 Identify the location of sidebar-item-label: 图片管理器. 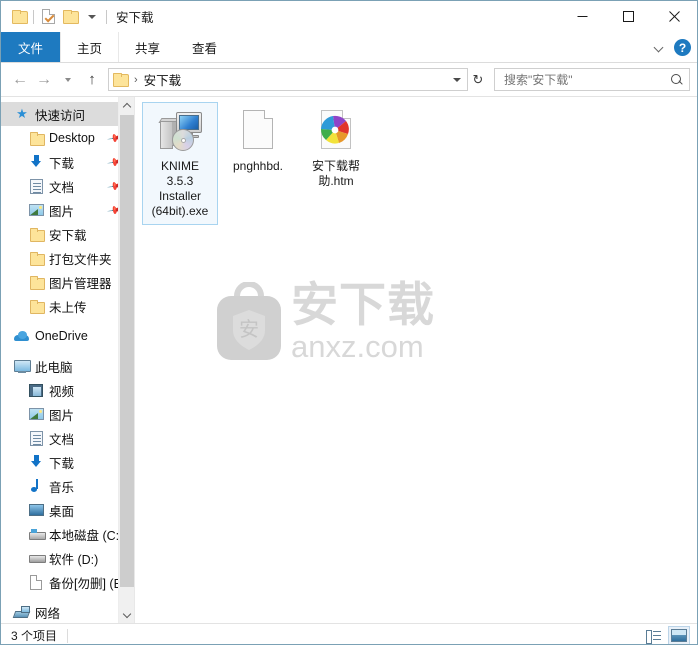
(80, 283).